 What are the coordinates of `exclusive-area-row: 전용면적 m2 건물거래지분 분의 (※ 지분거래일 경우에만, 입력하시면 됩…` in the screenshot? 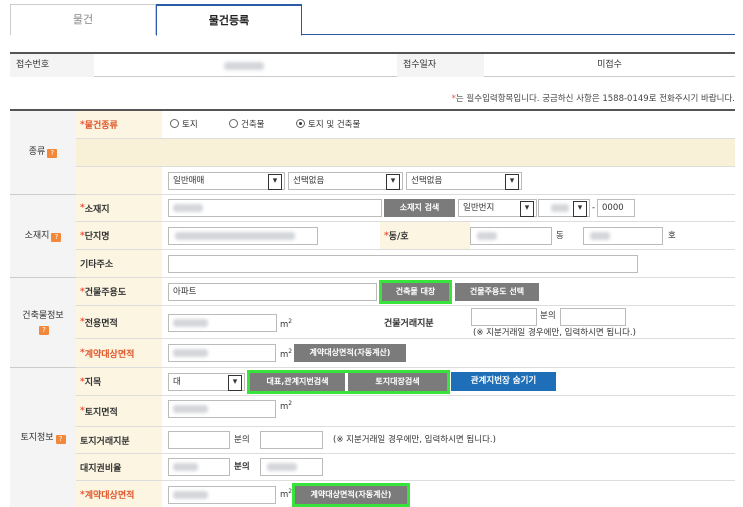 It's located at (405, 322).